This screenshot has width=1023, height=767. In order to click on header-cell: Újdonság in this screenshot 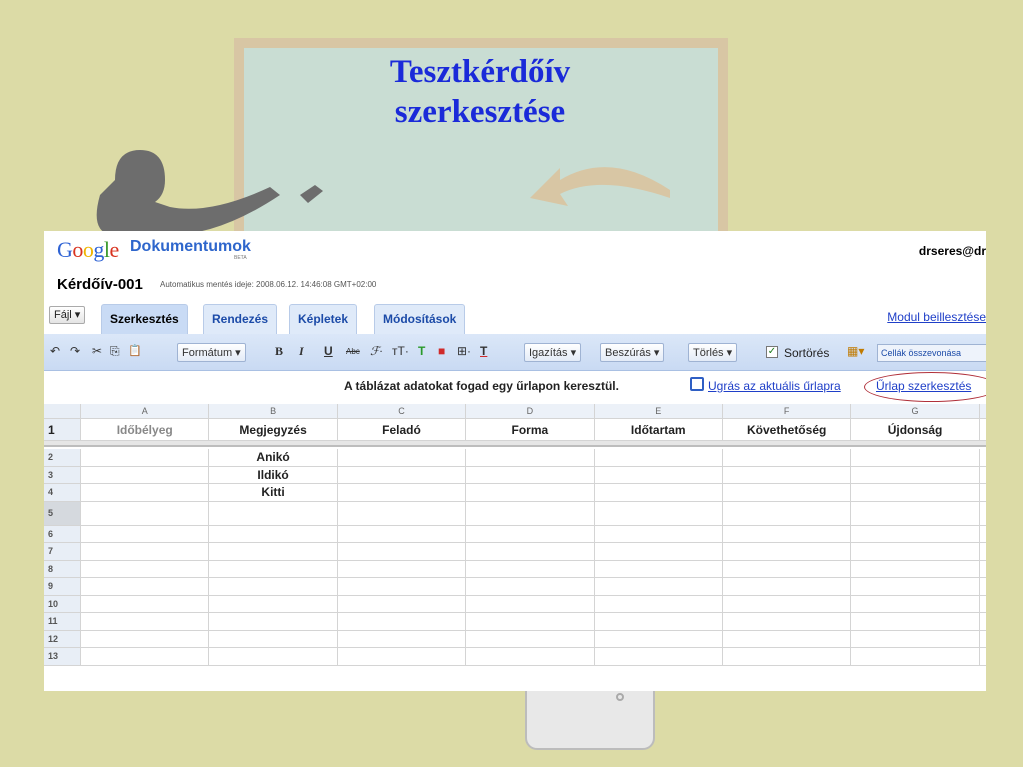, I will do `click(915, 429)`.